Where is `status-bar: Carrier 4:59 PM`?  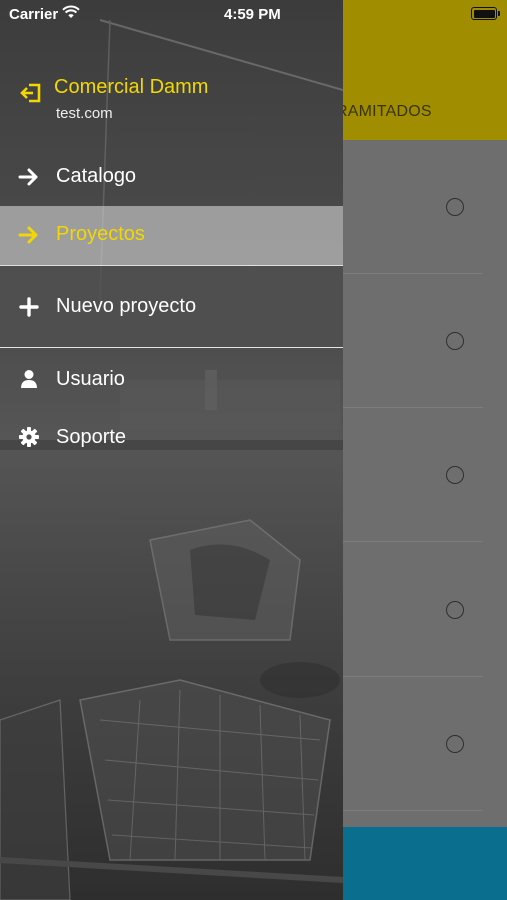
status-bar: Carrier 4:59 PM is located at coordinates (253, 15).